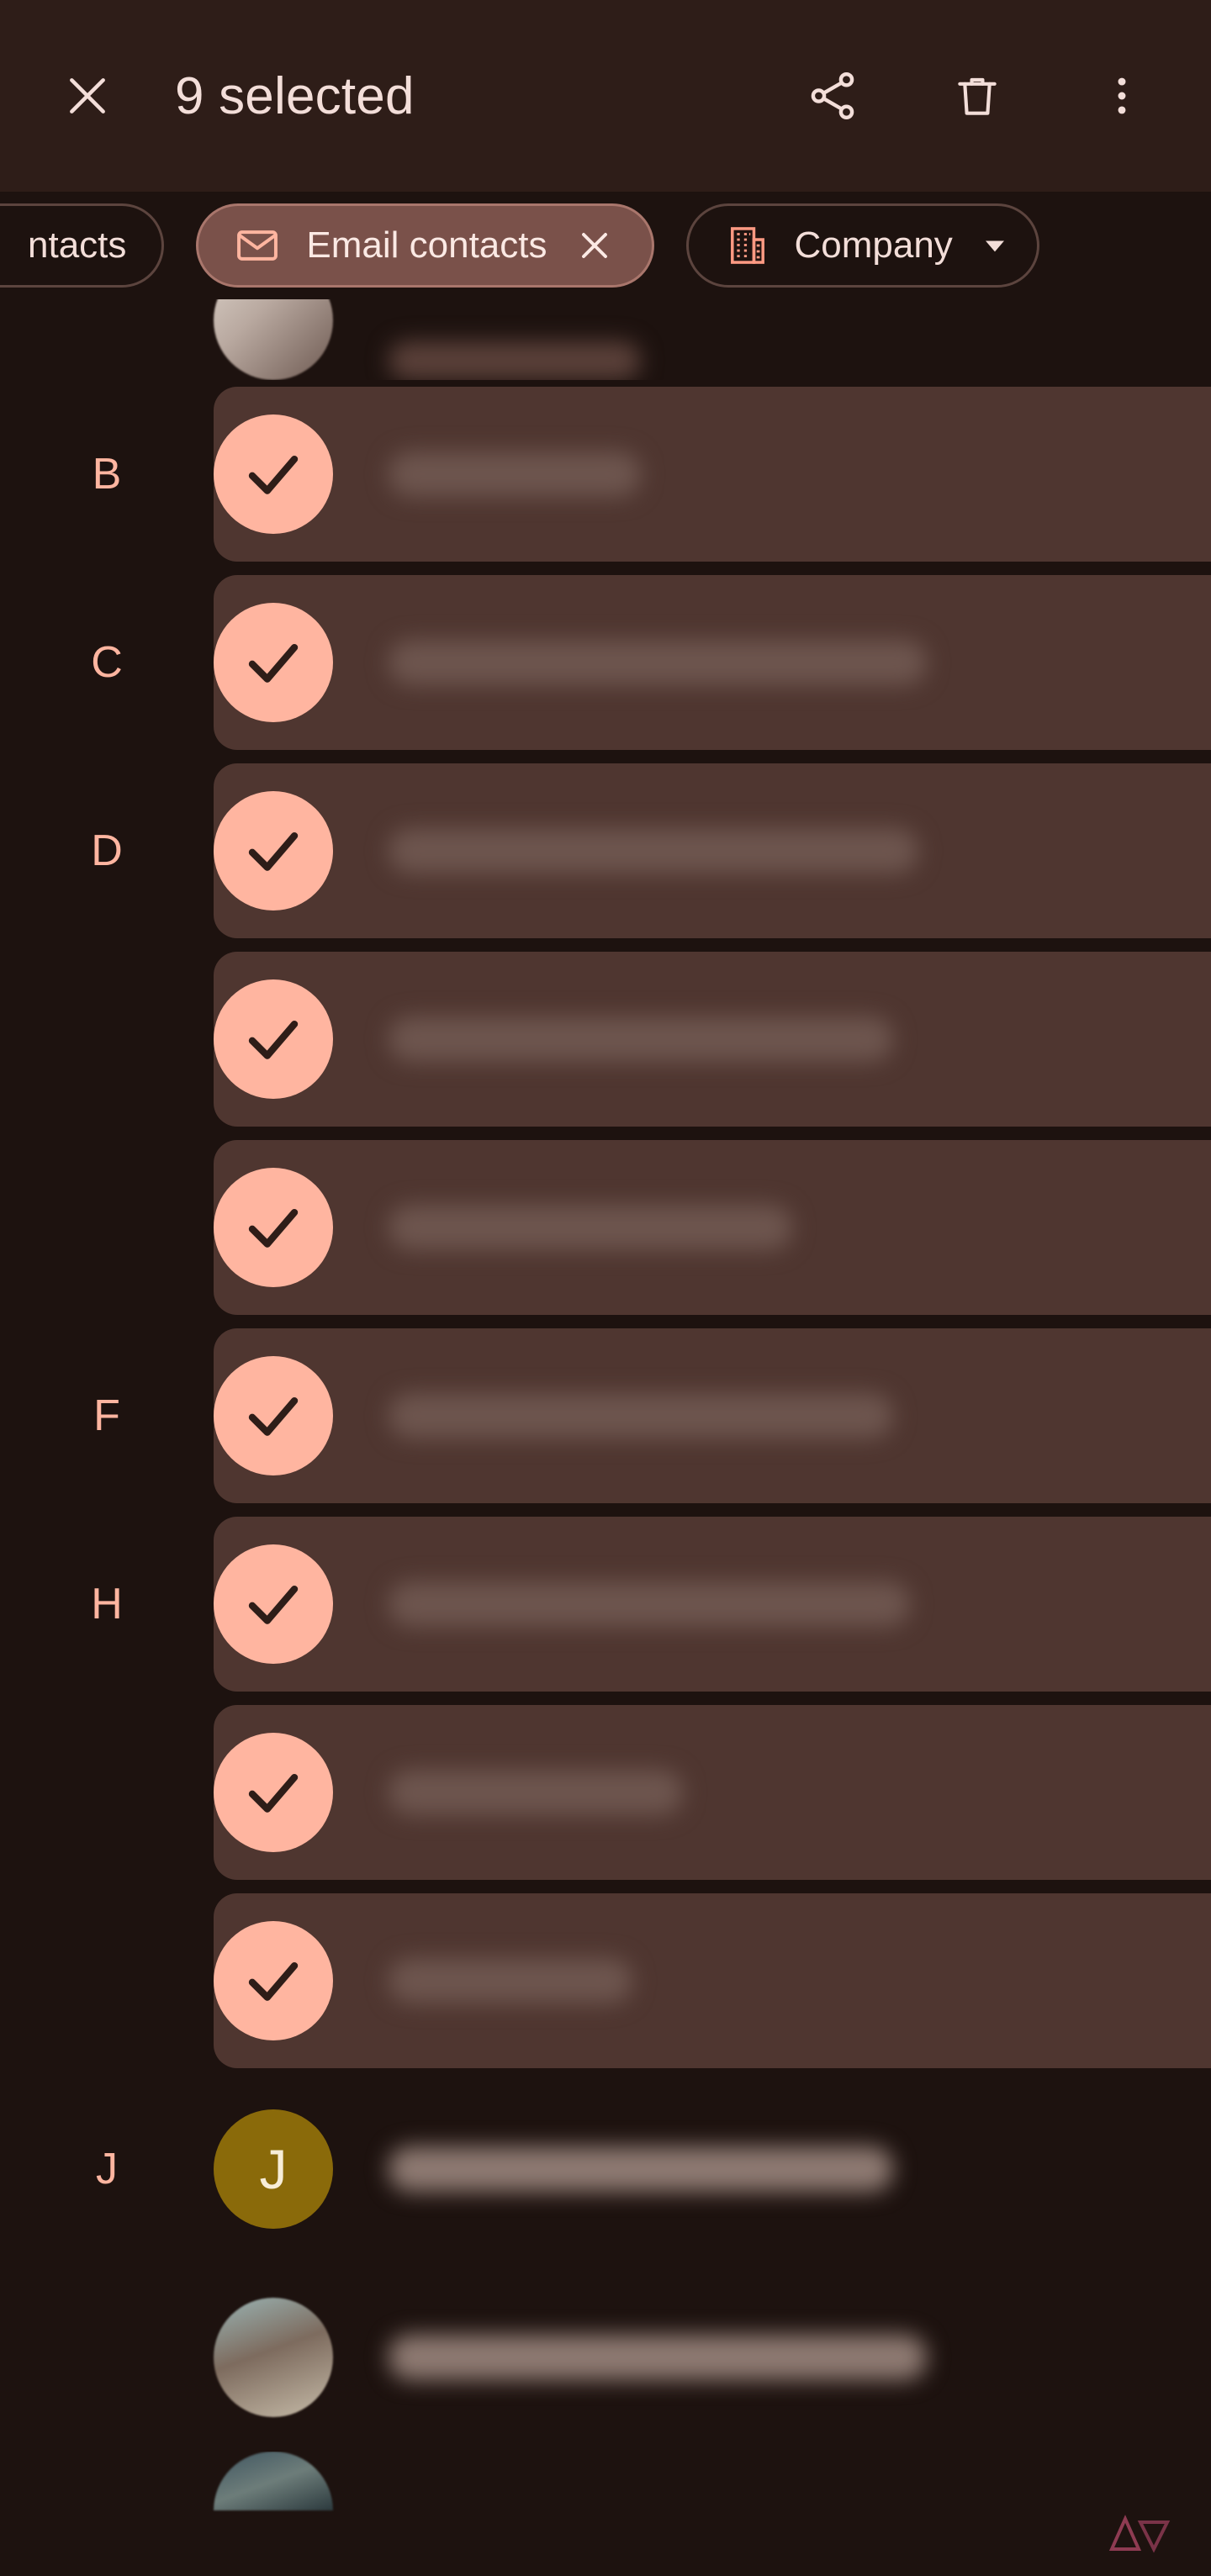 The height and width of the screenshot is (2576, 1211). I want to click on building-icon, so click(747, 245).